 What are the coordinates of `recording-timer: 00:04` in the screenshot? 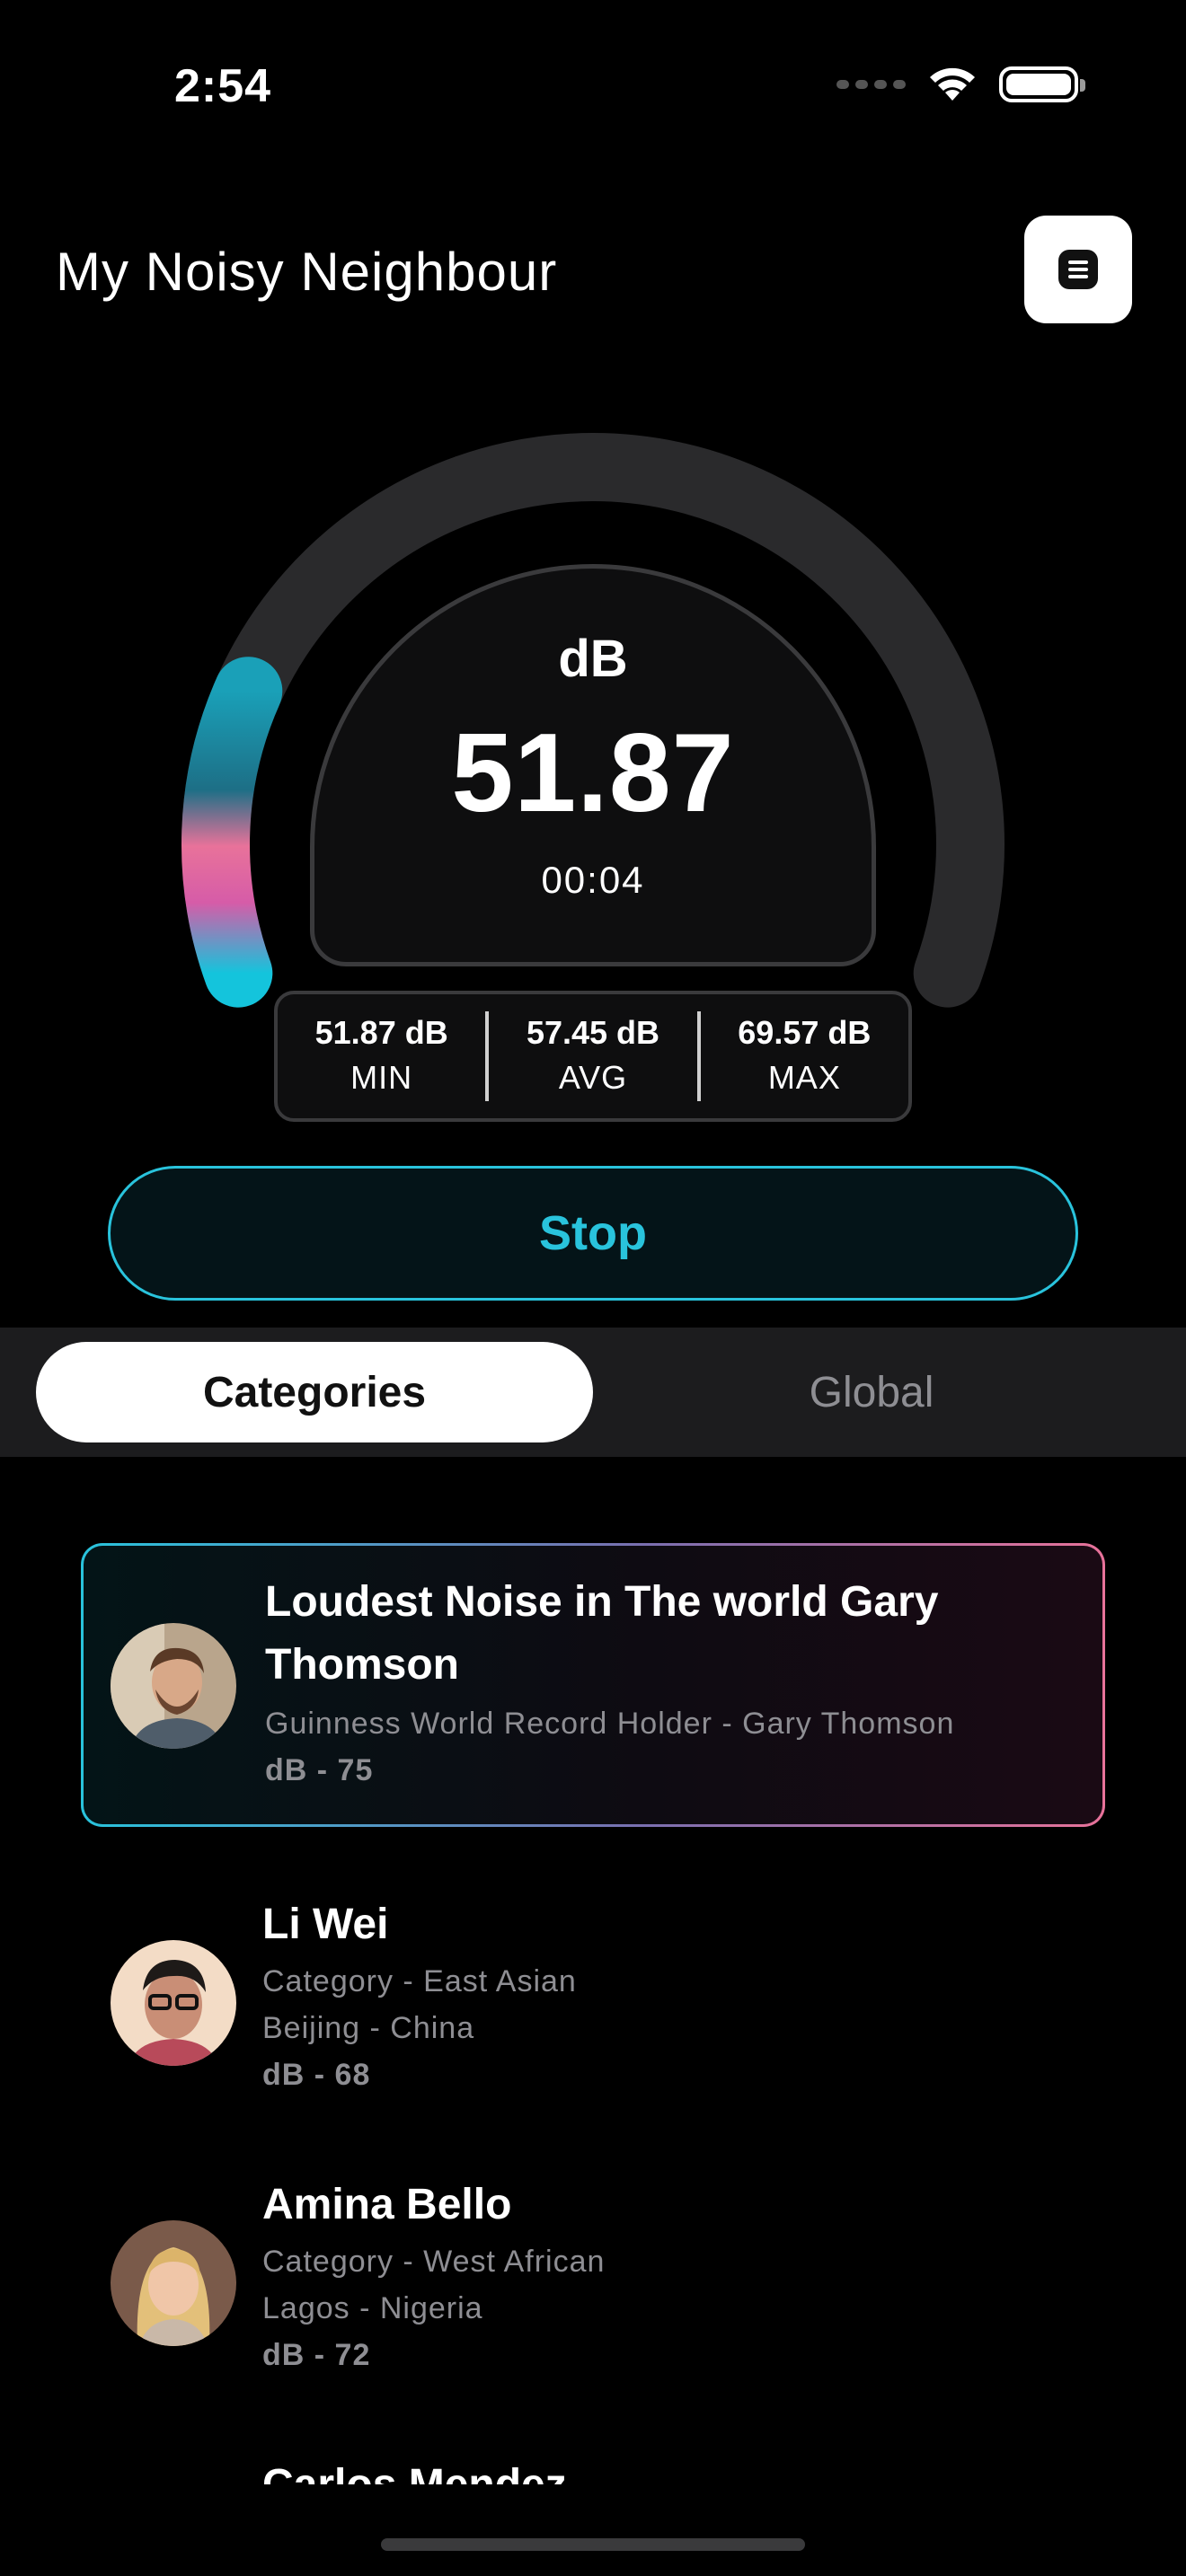 It's located at (593, 880).